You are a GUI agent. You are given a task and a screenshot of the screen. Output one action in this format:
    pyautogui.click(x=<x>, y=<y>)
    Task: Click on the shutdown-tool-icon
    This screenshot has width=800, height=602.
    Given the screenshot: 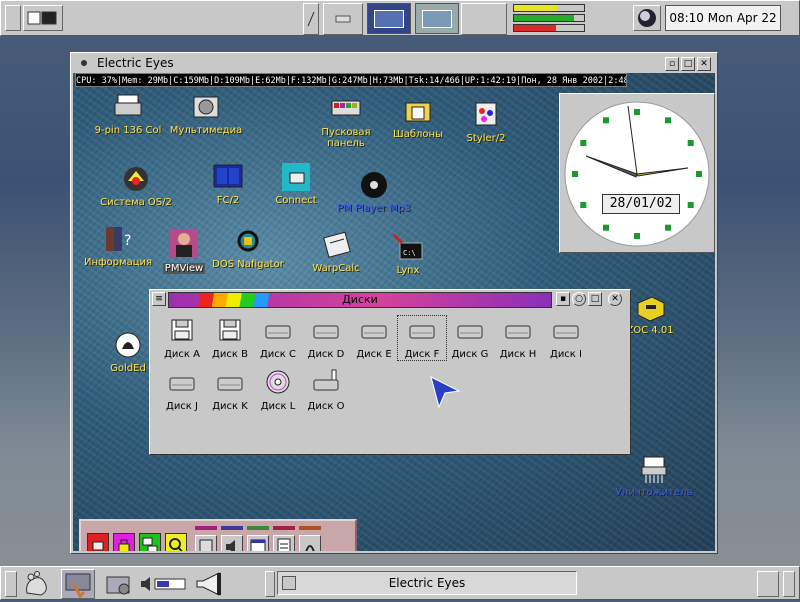 What is the action you would take?
    pyautogui.click(x=310, y=543)
    